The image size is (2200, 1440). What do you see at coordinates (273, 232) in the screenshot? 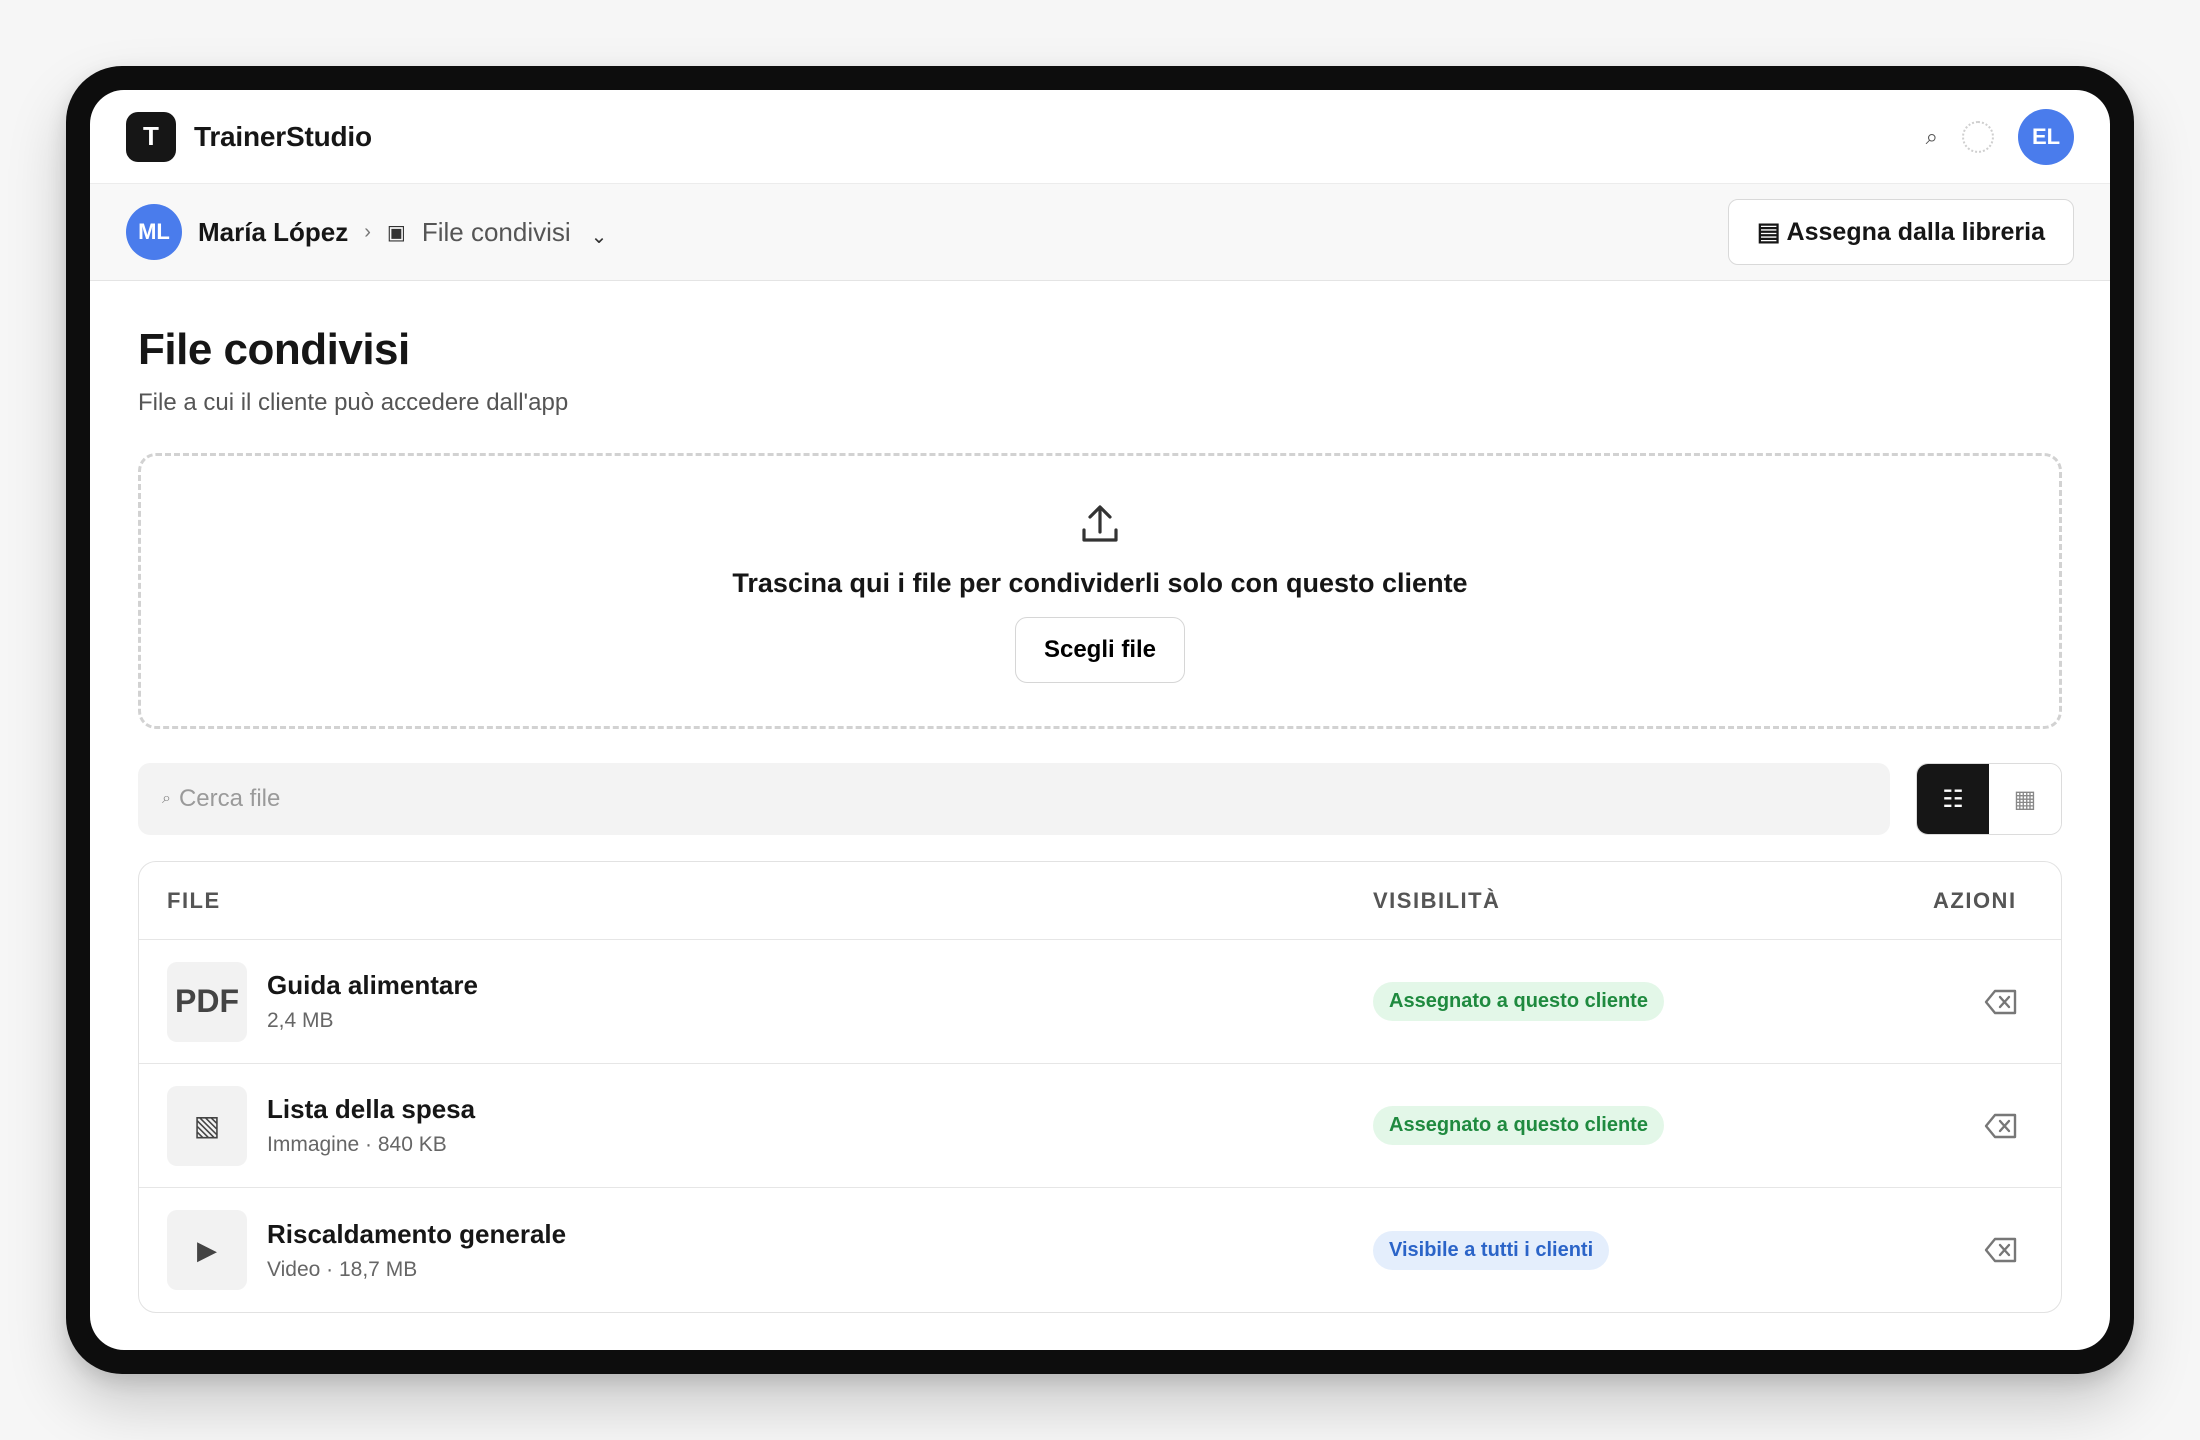
I see `breadcrumb-client-name: María López` at bounding box center [273, 232].